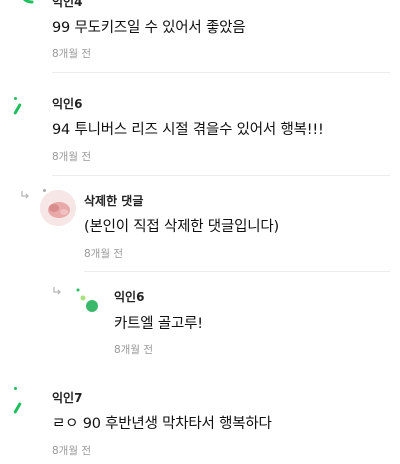 The height and width of the screenshot is (464, 400). What do you see at coordinates (58, 208) in the screenshot?
I see `pink-photo-avatar-icon` at bounding box center [58, 208].